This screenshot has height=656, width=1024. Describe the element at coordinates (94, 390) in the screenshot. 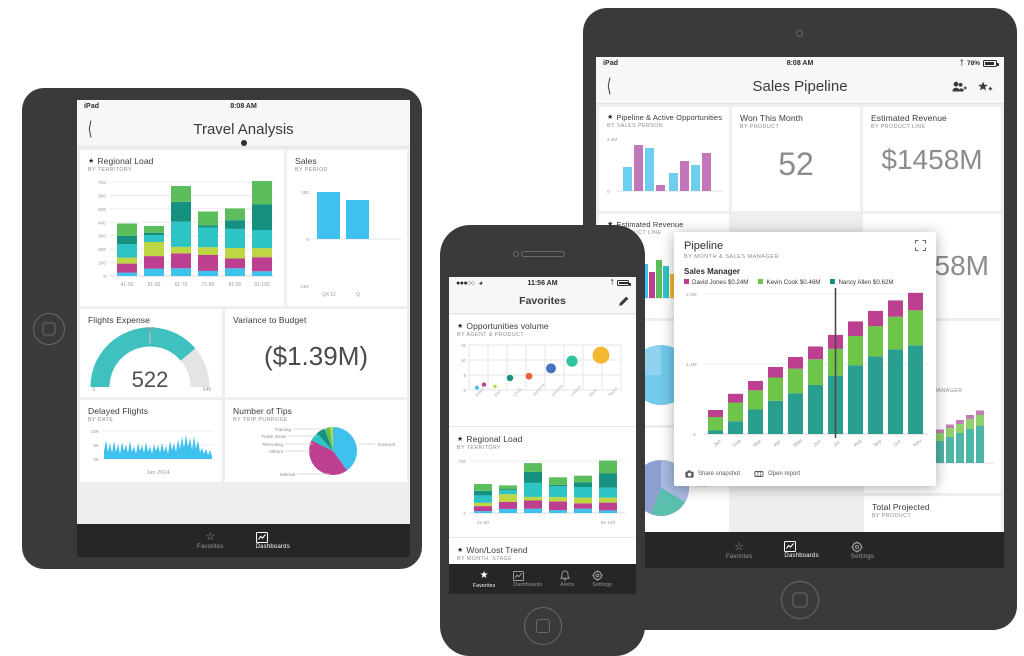

I see `svg-text: 0` at that location.